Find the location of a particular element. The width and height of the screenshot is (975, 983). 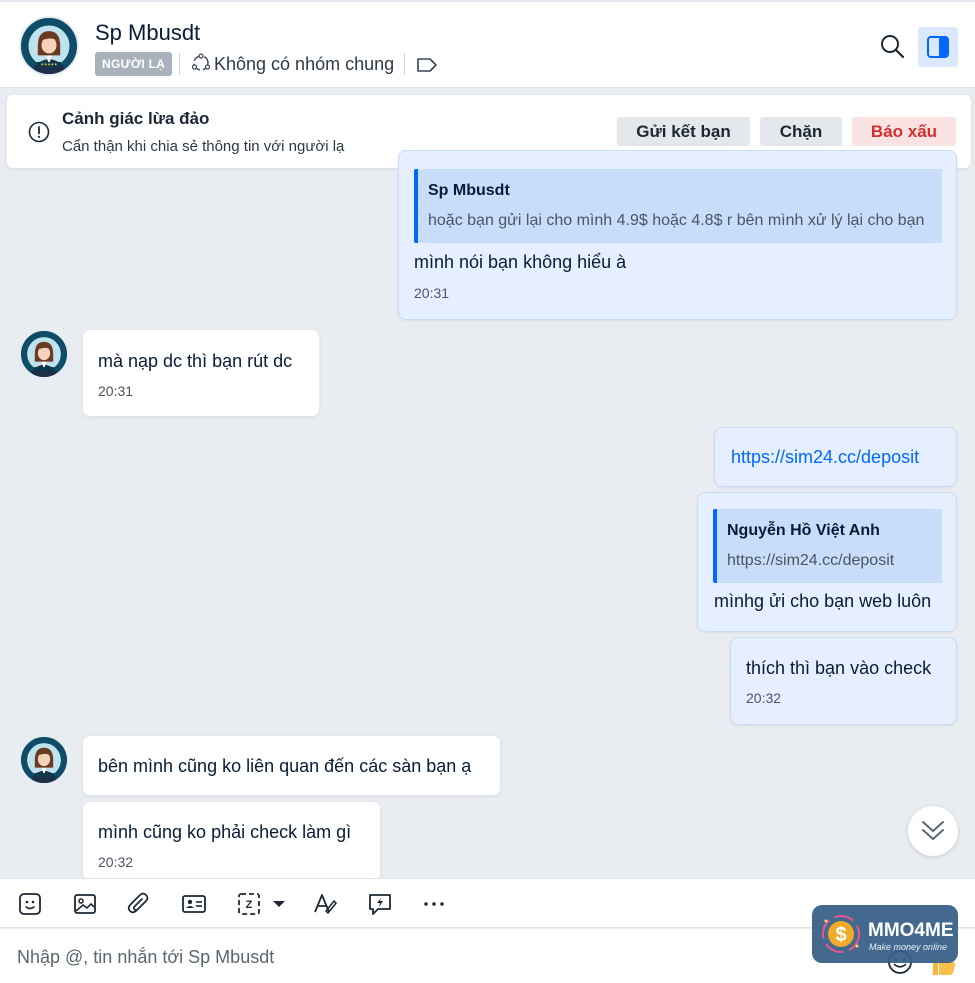

message-text: mình nói bạn không hiểu à is located at coordinates (520, 262).